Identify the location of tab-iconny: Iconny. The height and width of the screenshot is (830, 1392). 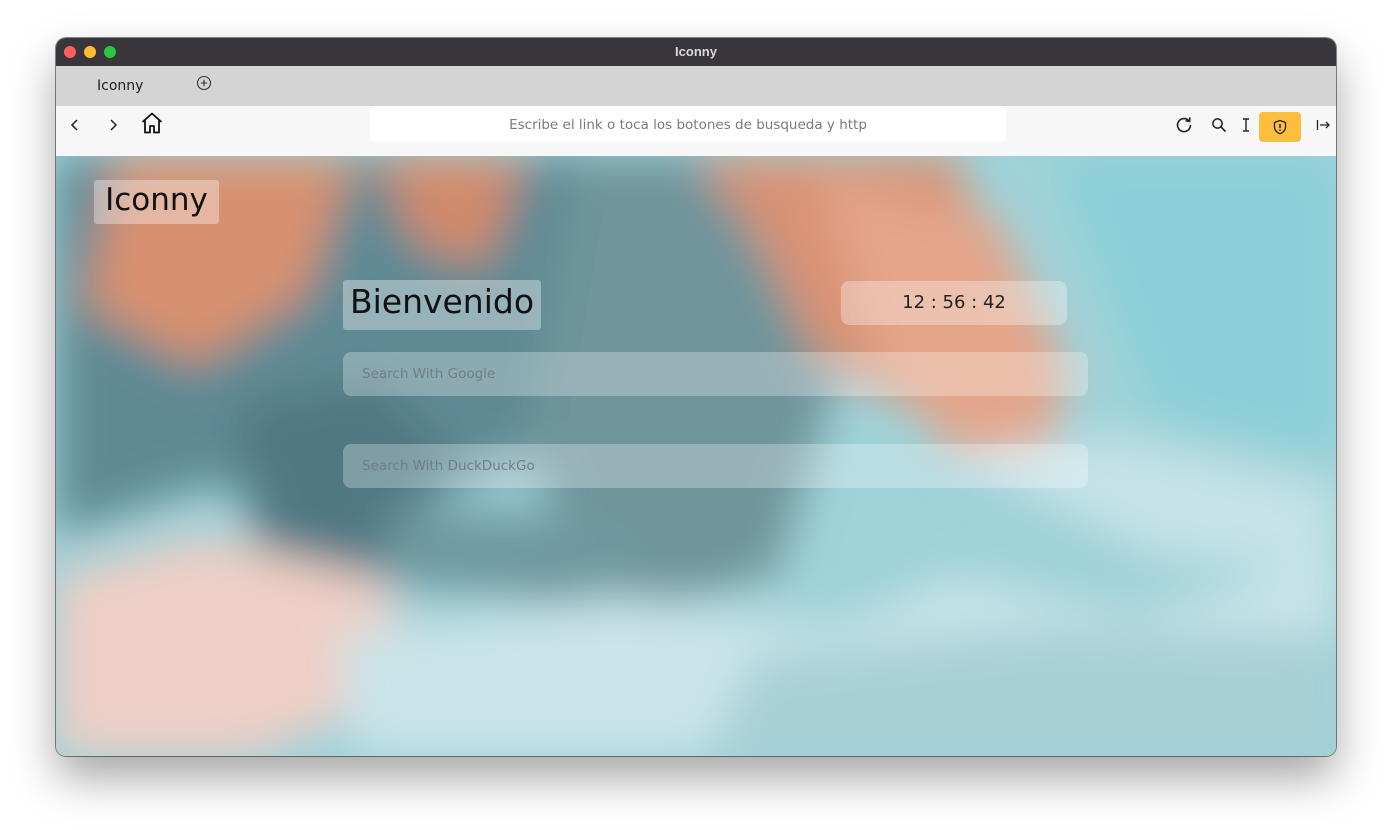
(120, 86).